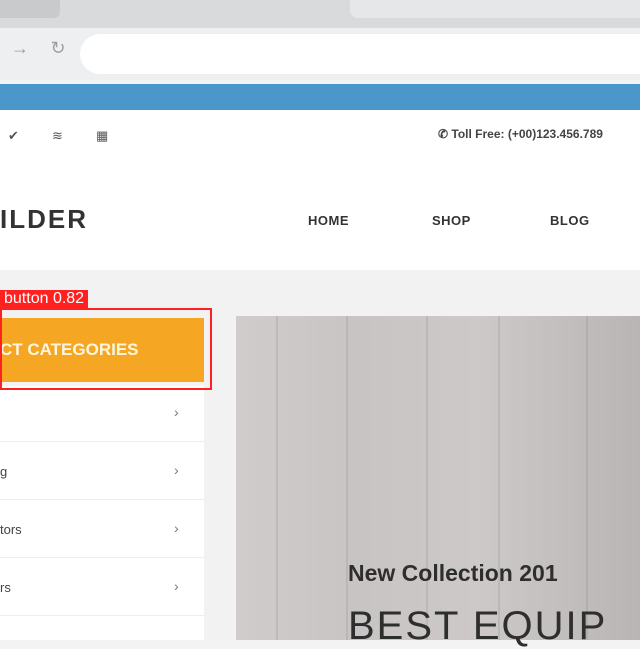 This screenshot has width=640, height=649. I want to click on phone-icon: ✆, so click(445, 134).